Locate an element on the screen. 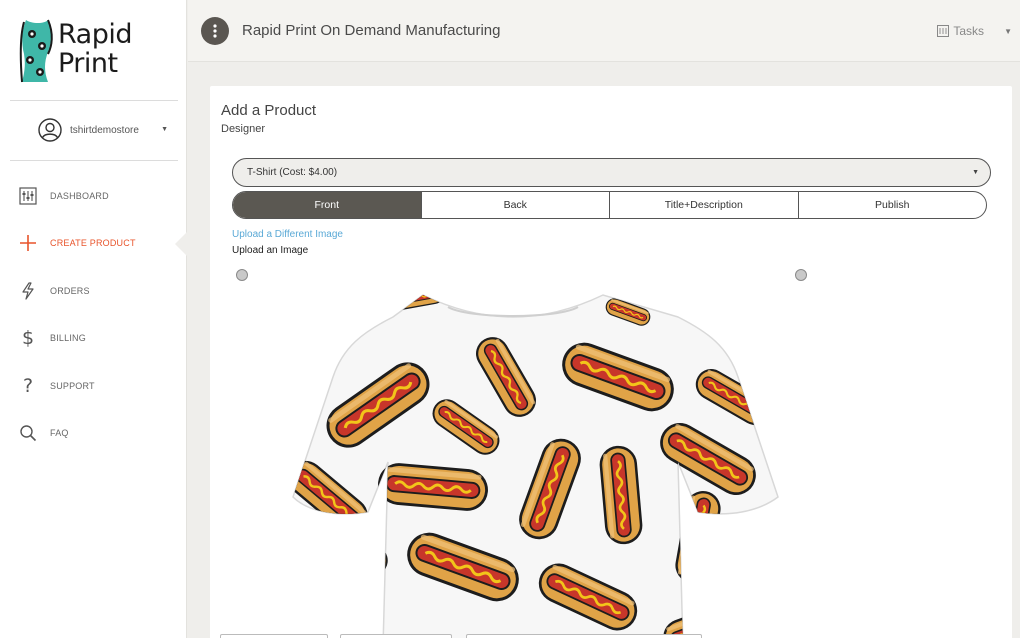  sidebar-item-label: SUPPORT is located at coordinates (72, 385).